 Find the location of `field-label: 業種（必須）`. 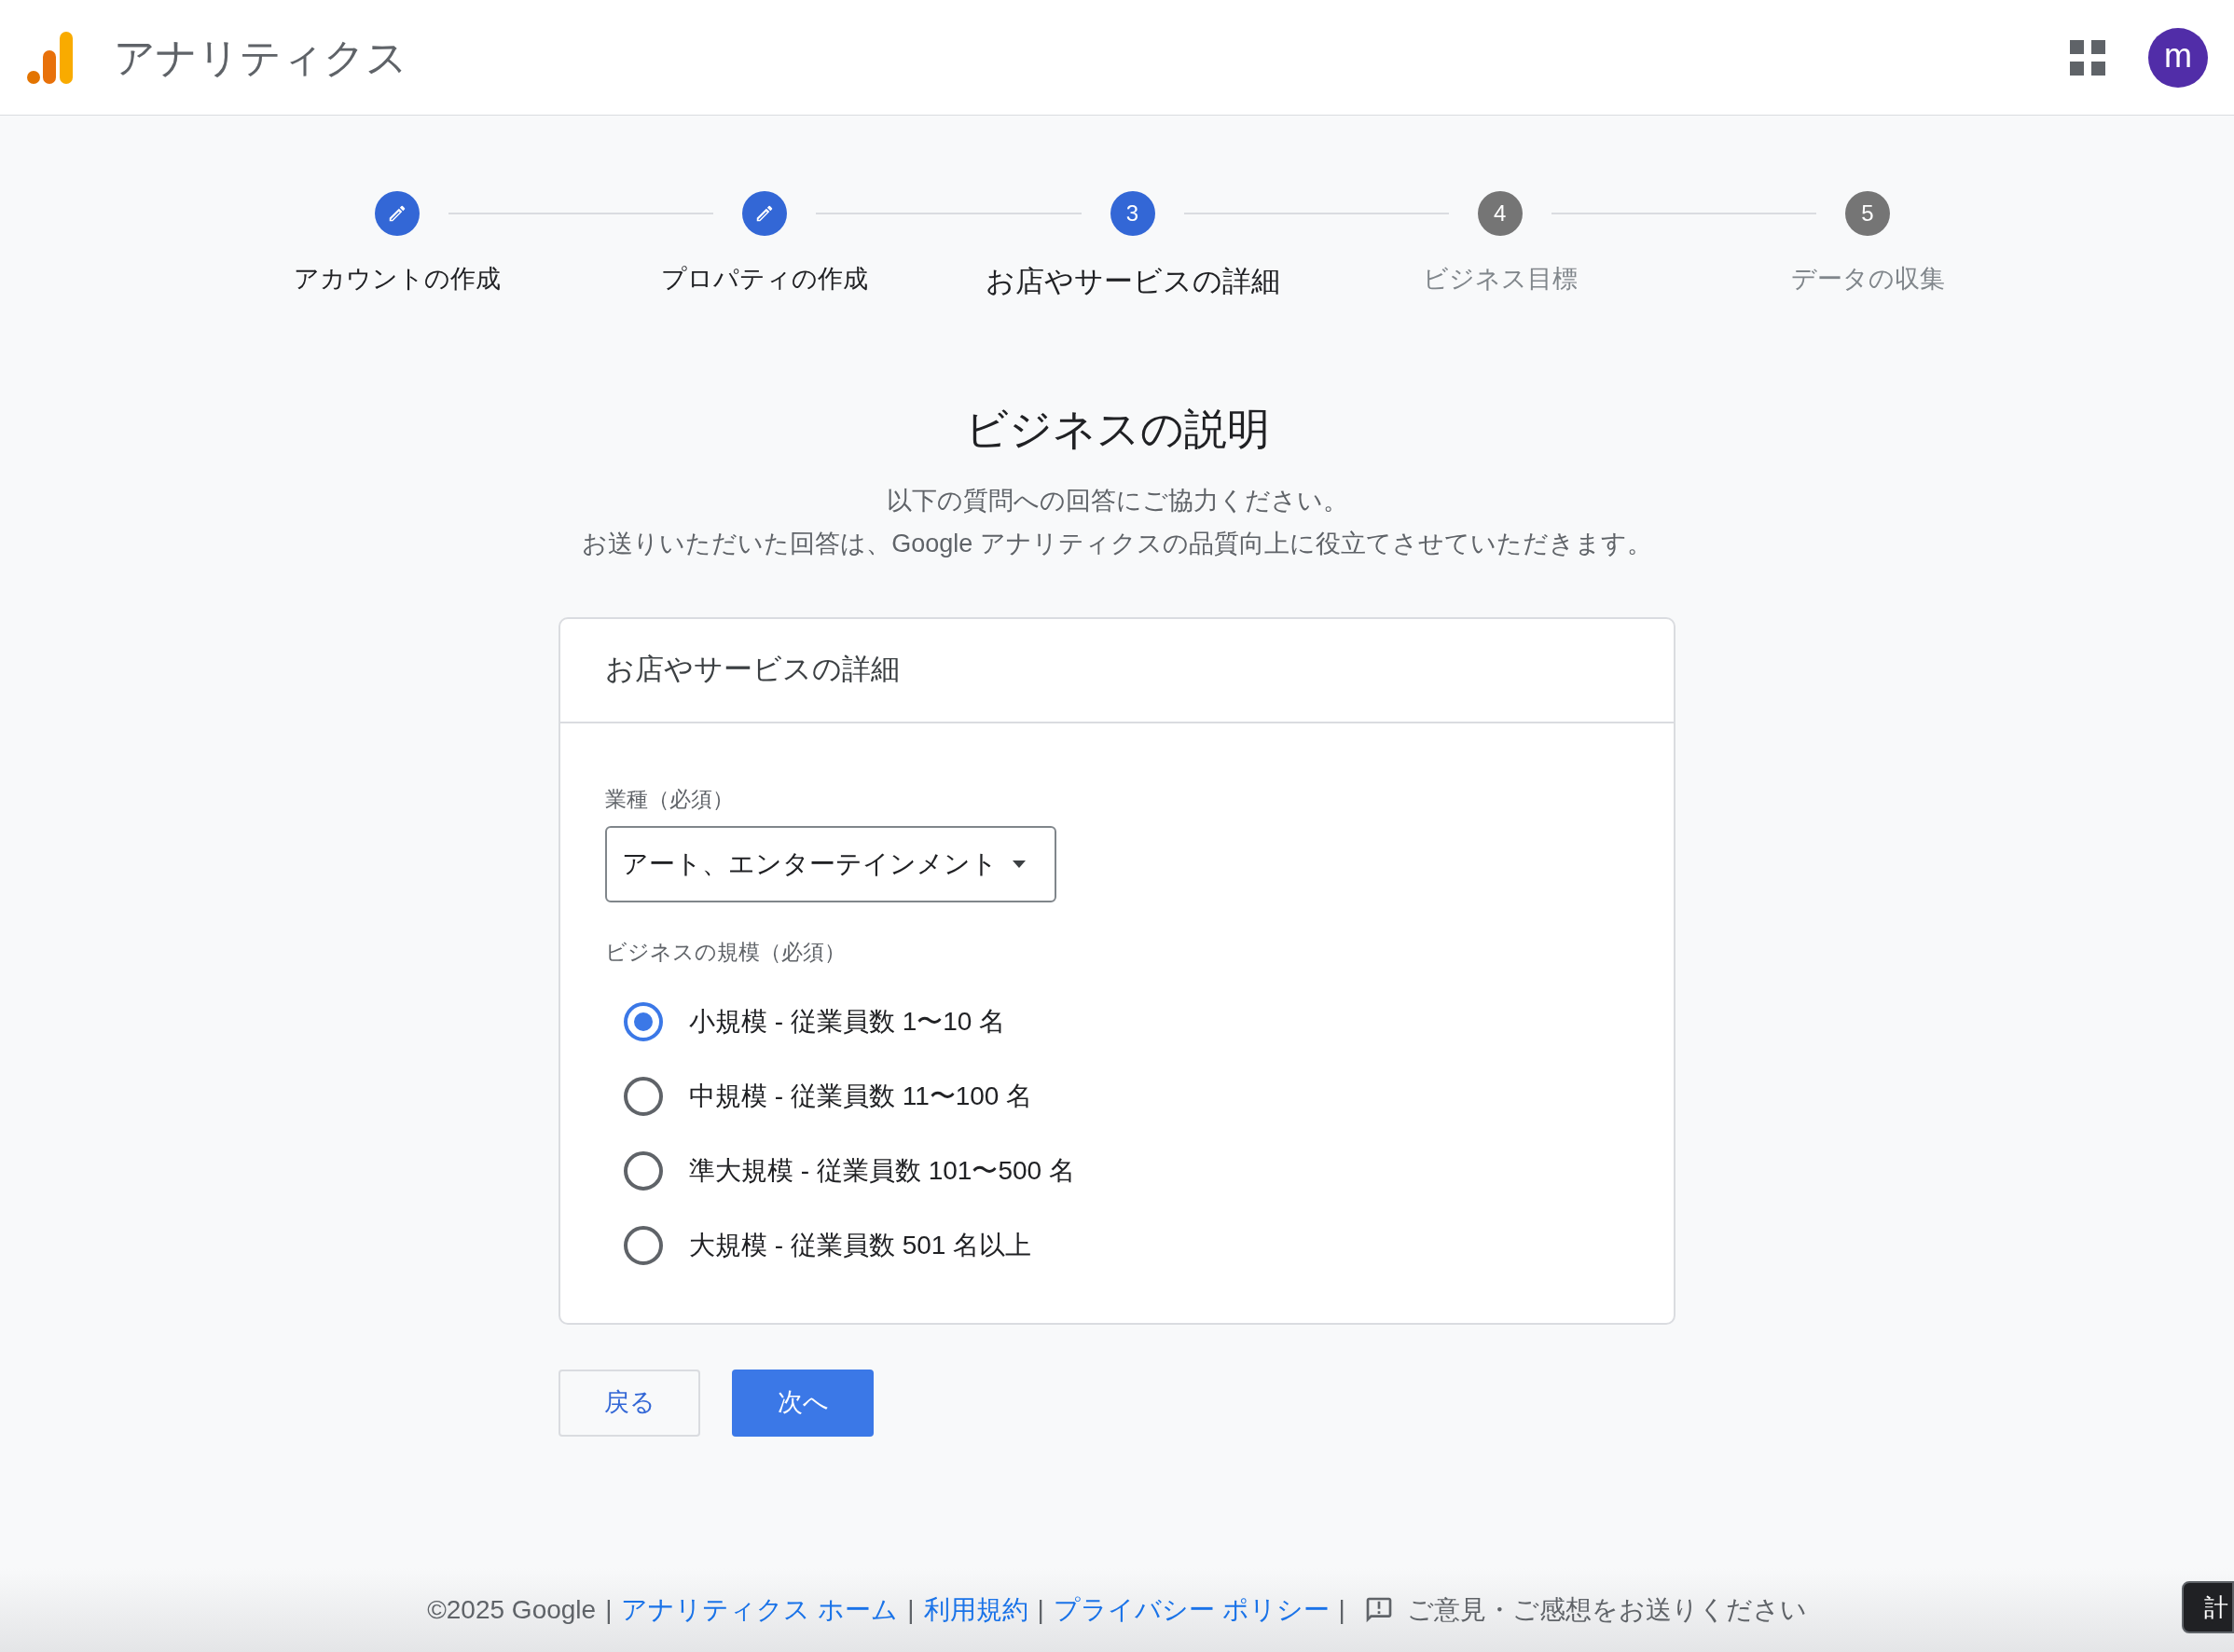

field-label: 業種（必須） is located at coordinates (669, 799).